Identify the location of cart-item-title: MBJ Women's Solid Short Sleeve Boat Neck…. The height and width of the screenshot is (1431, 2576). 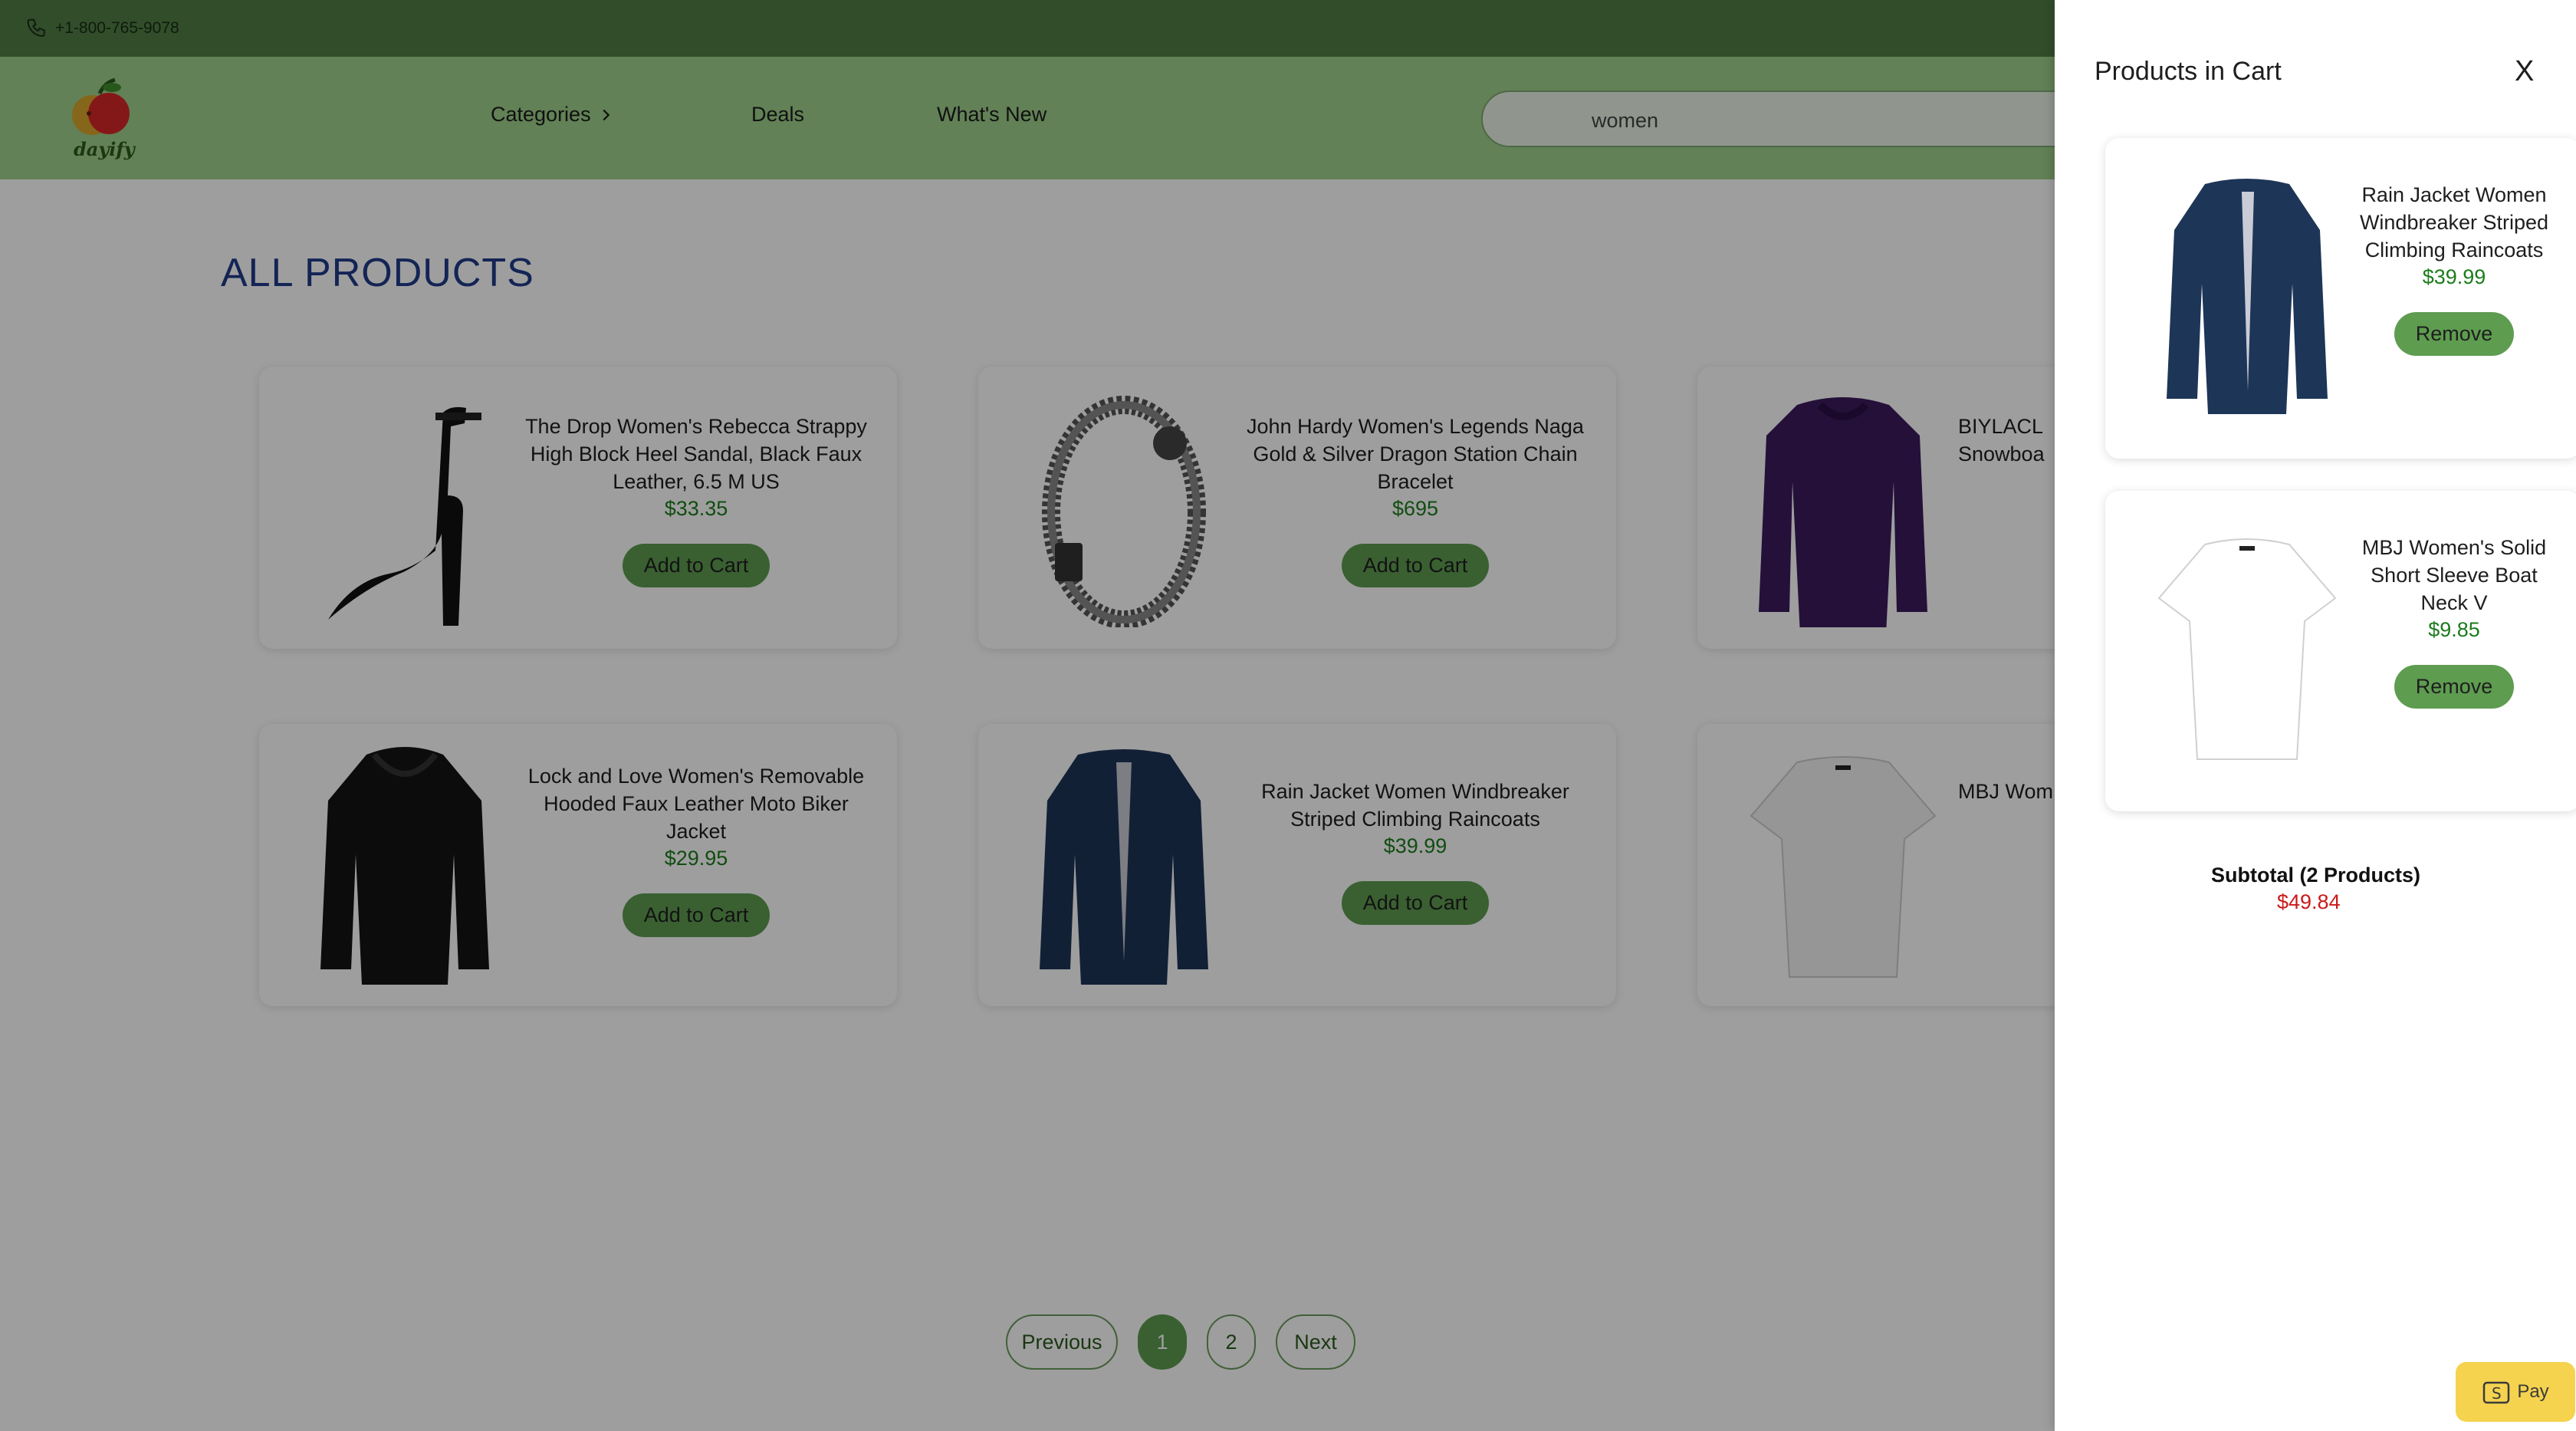
(2454, 575).